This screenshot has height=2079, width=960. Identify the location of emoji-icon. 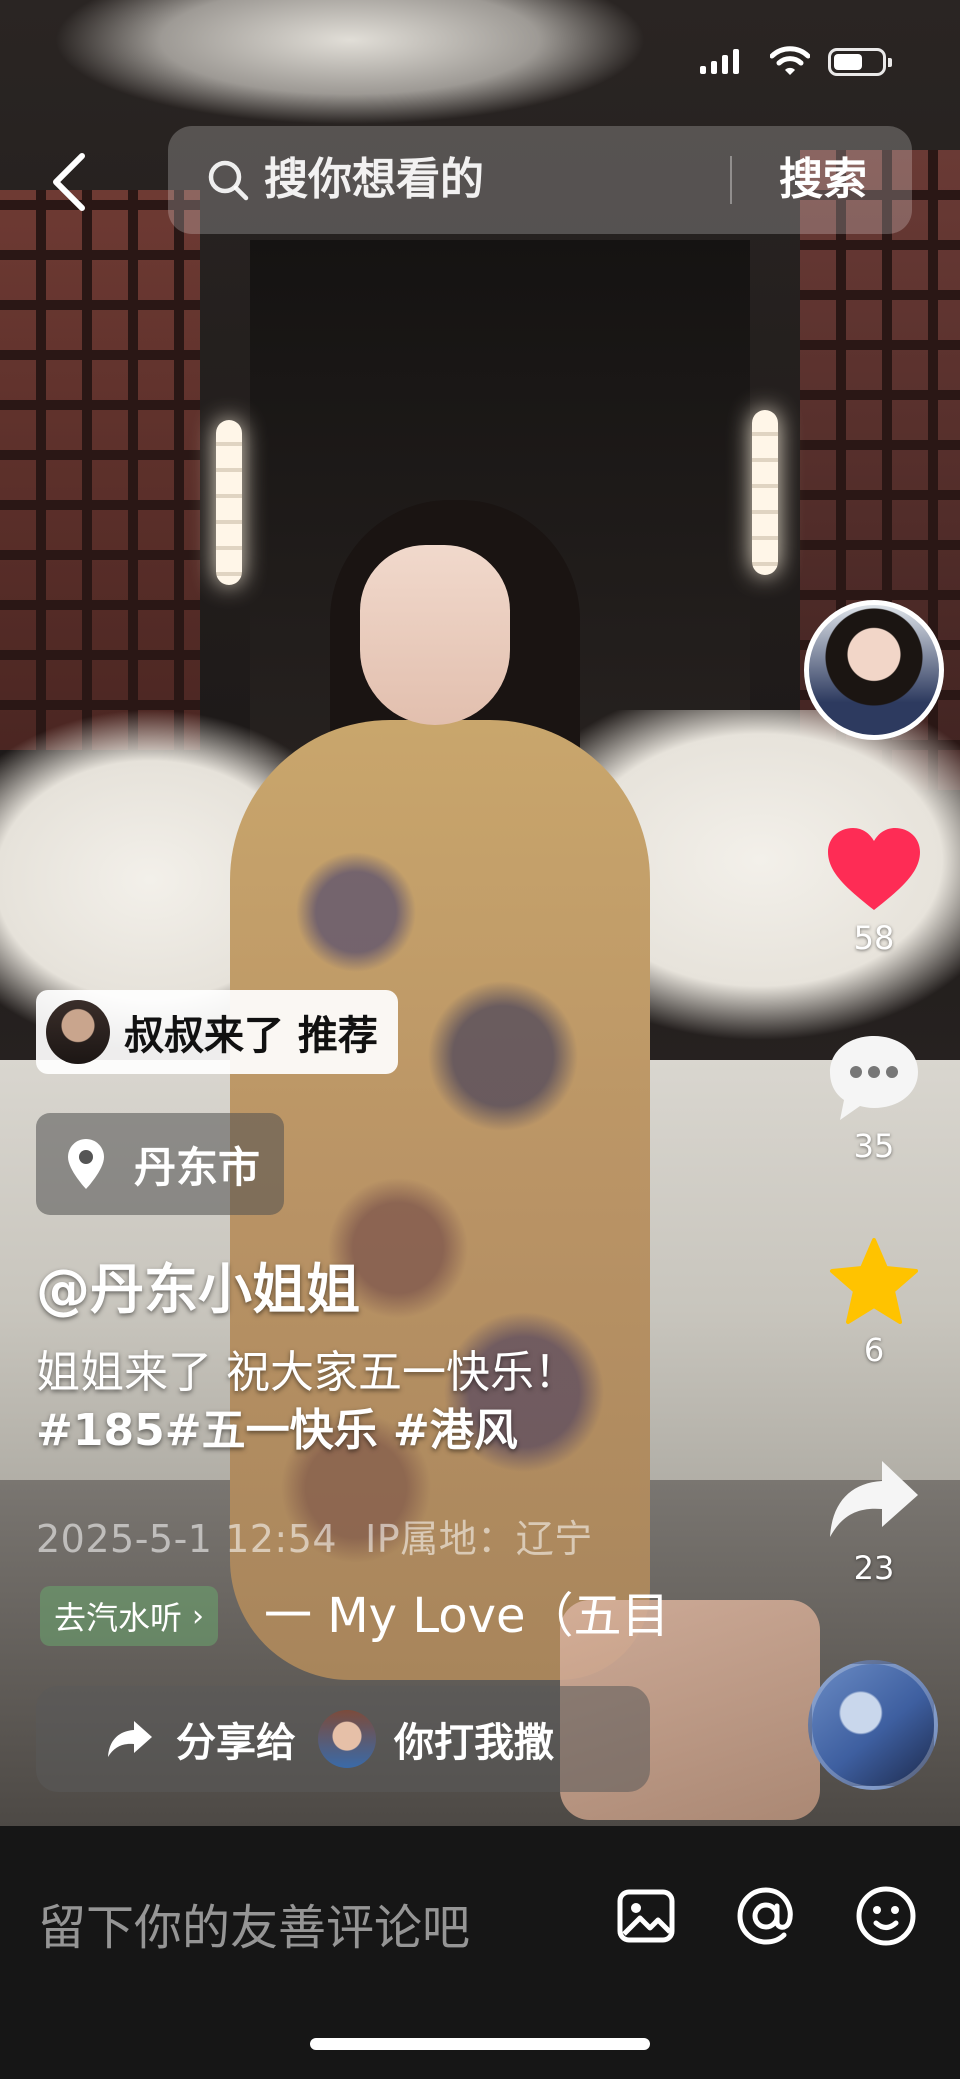
(886, 1916).